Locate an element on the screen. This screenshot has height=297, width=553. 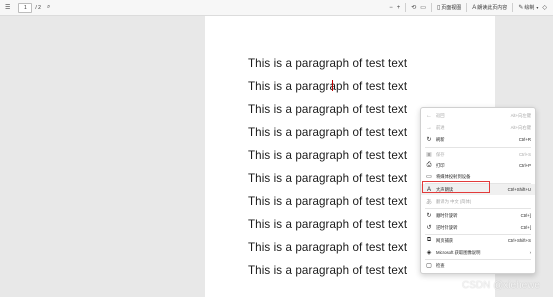
toolbar-right-group: − + ⟲ ▭ ▯ 页面视图 A 朗读此页内容 ✎ 绘制 ▾ ◇ is located at coordinates (470, 7).